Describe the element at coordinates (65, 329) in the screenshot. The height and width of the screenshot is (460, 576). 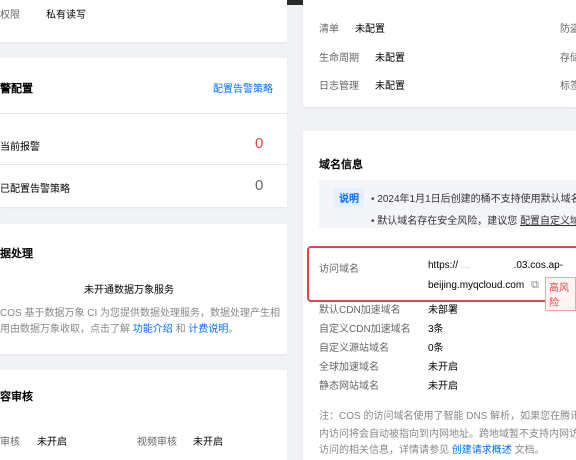
I see `ci-description-text: 用由数据万象收取，点击了解` at that location.